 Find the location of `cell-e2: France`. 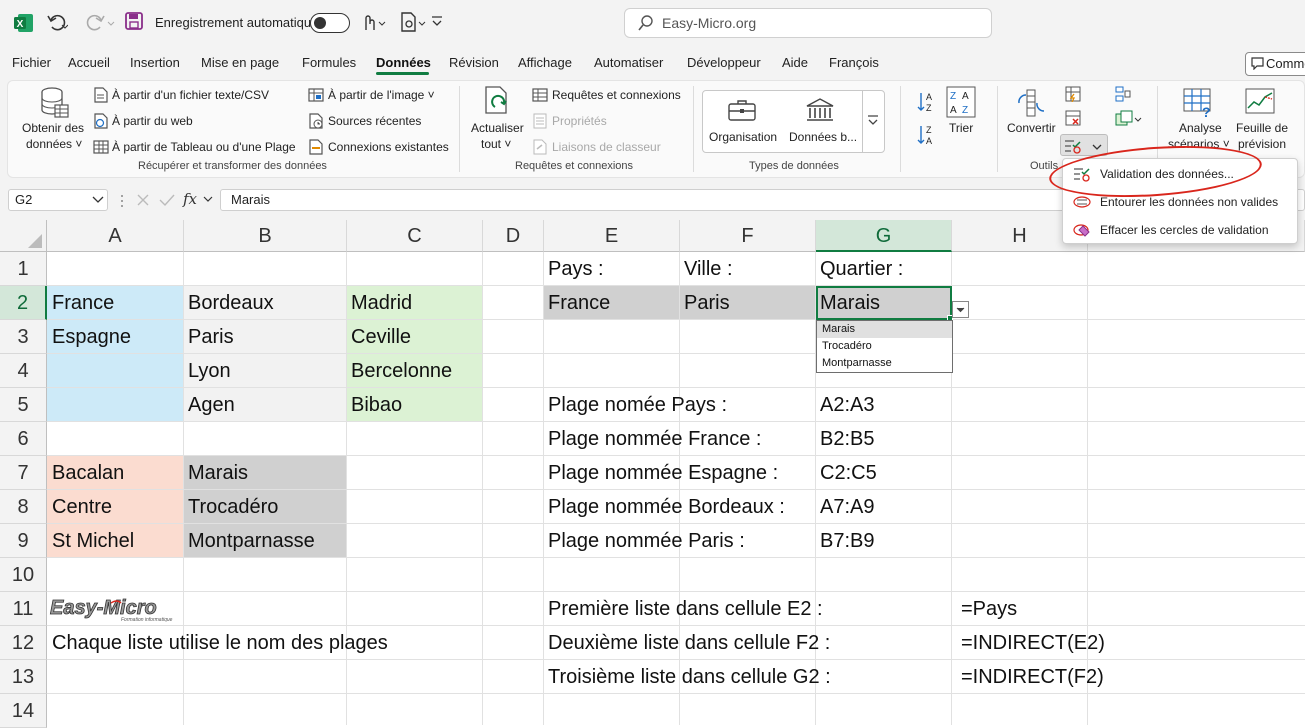

cell-e2: France is located at coordinates (579, 303).